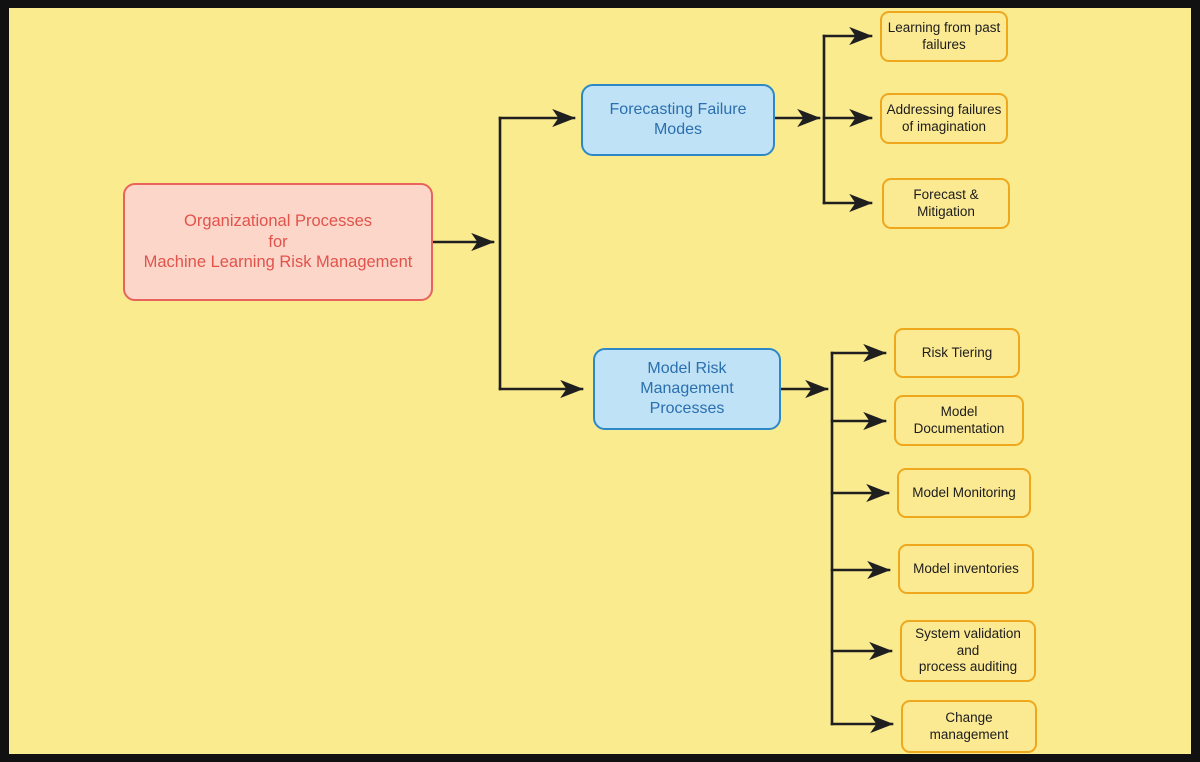 Image resolution: width=1200 pixels, height=762 pixels. Describe the element at coordinates (959, 420) in the screenshot. I see `node-model-documentation: Model Documentation` at that location.